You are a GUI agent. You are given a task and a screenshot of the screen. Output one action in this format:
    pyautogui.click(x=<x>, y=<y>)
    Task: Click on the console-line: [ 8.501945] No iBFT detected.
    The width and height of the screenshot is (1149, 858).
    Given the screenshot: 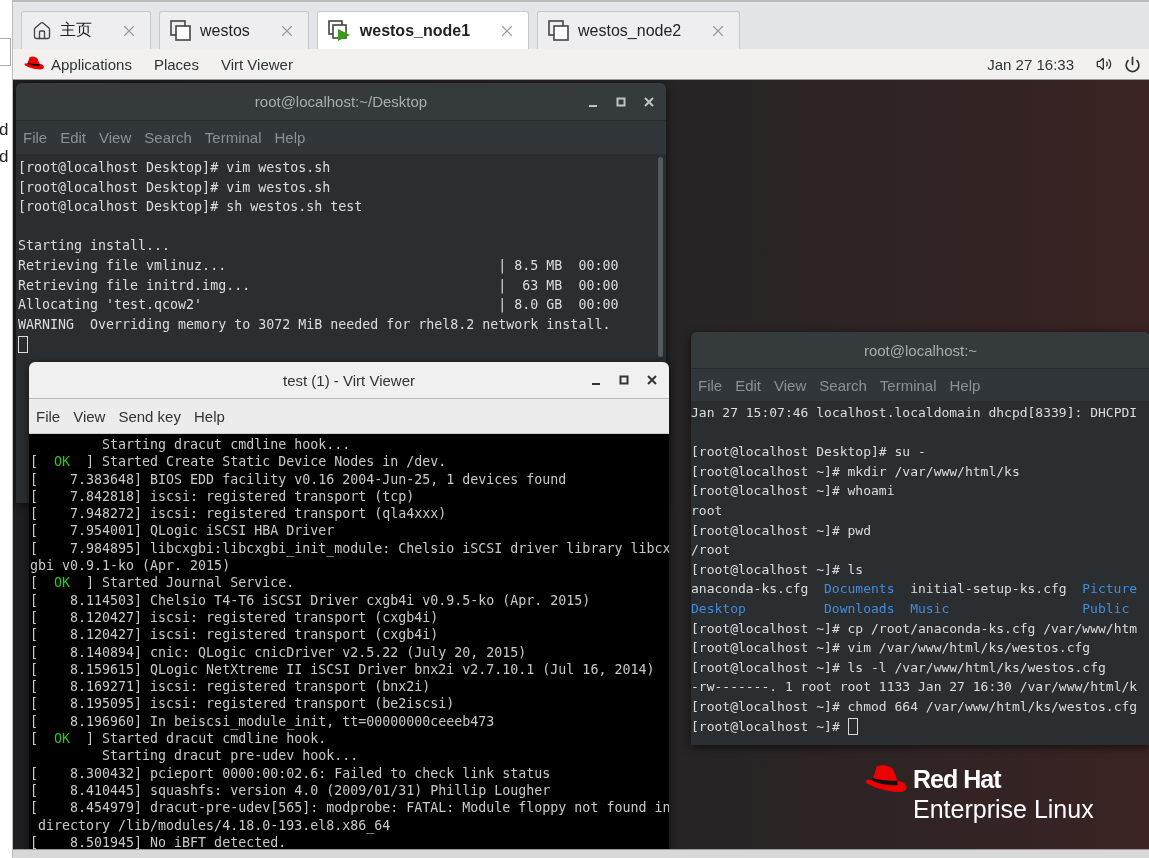 What is the action you would take?
    pyautogui.click(x=159, y=841)
    